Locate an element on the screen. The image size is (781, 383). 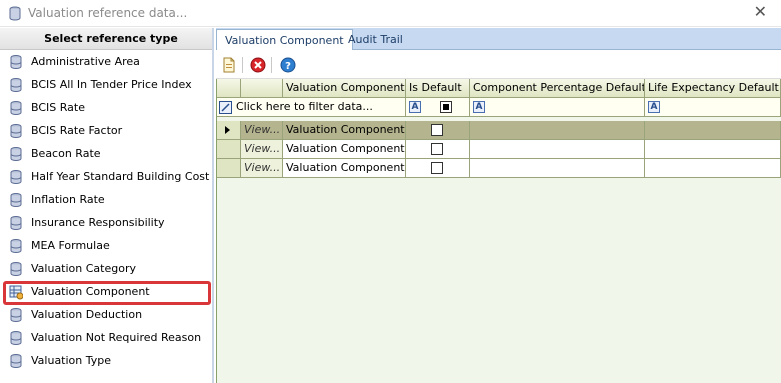
column-header-is-default: Is Default is located at coordinates (438, 88).